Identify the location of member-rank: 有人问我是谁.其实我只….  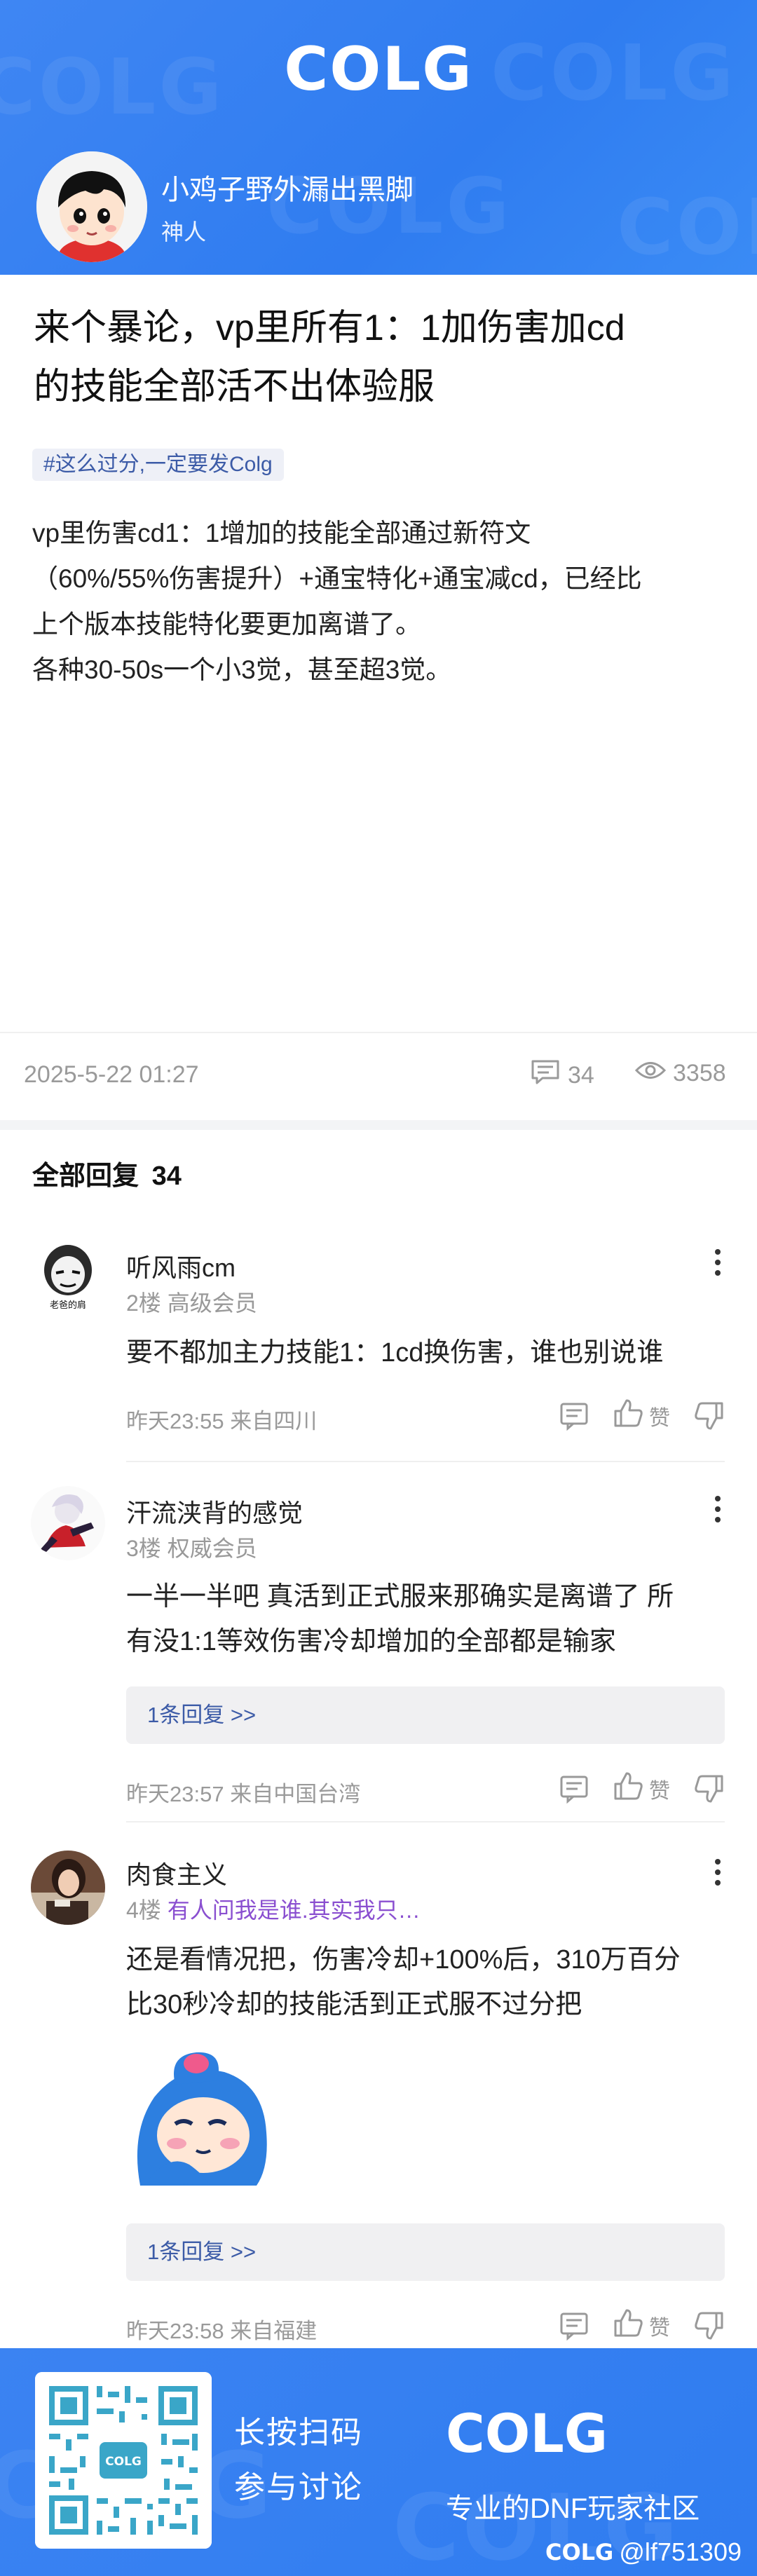
(294, 1910).